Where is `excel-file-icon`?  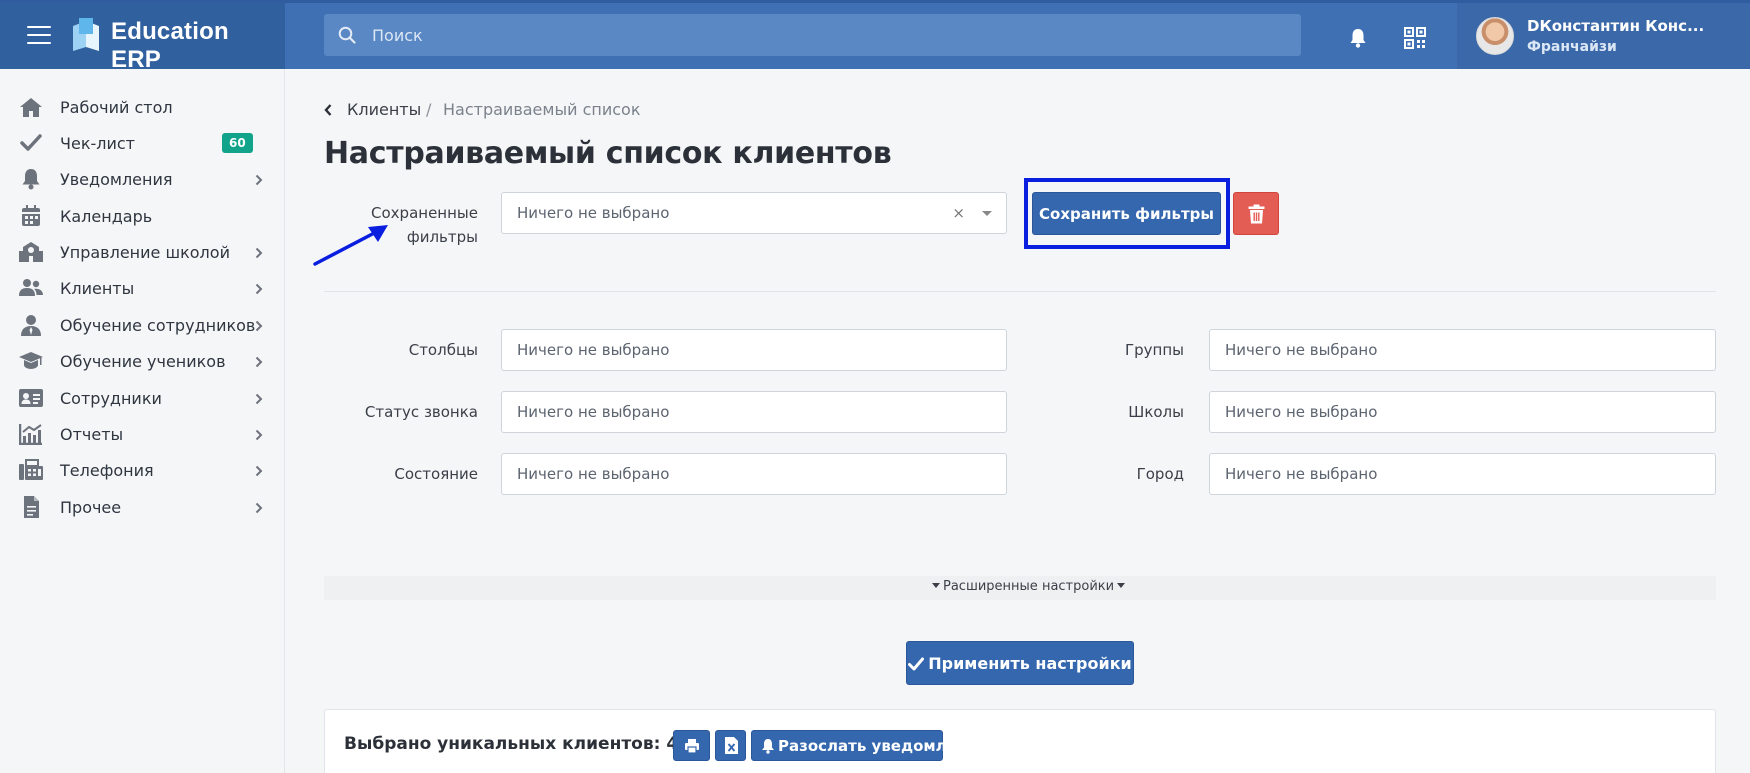 excel-file-icon is located at coordinates (731, 745).